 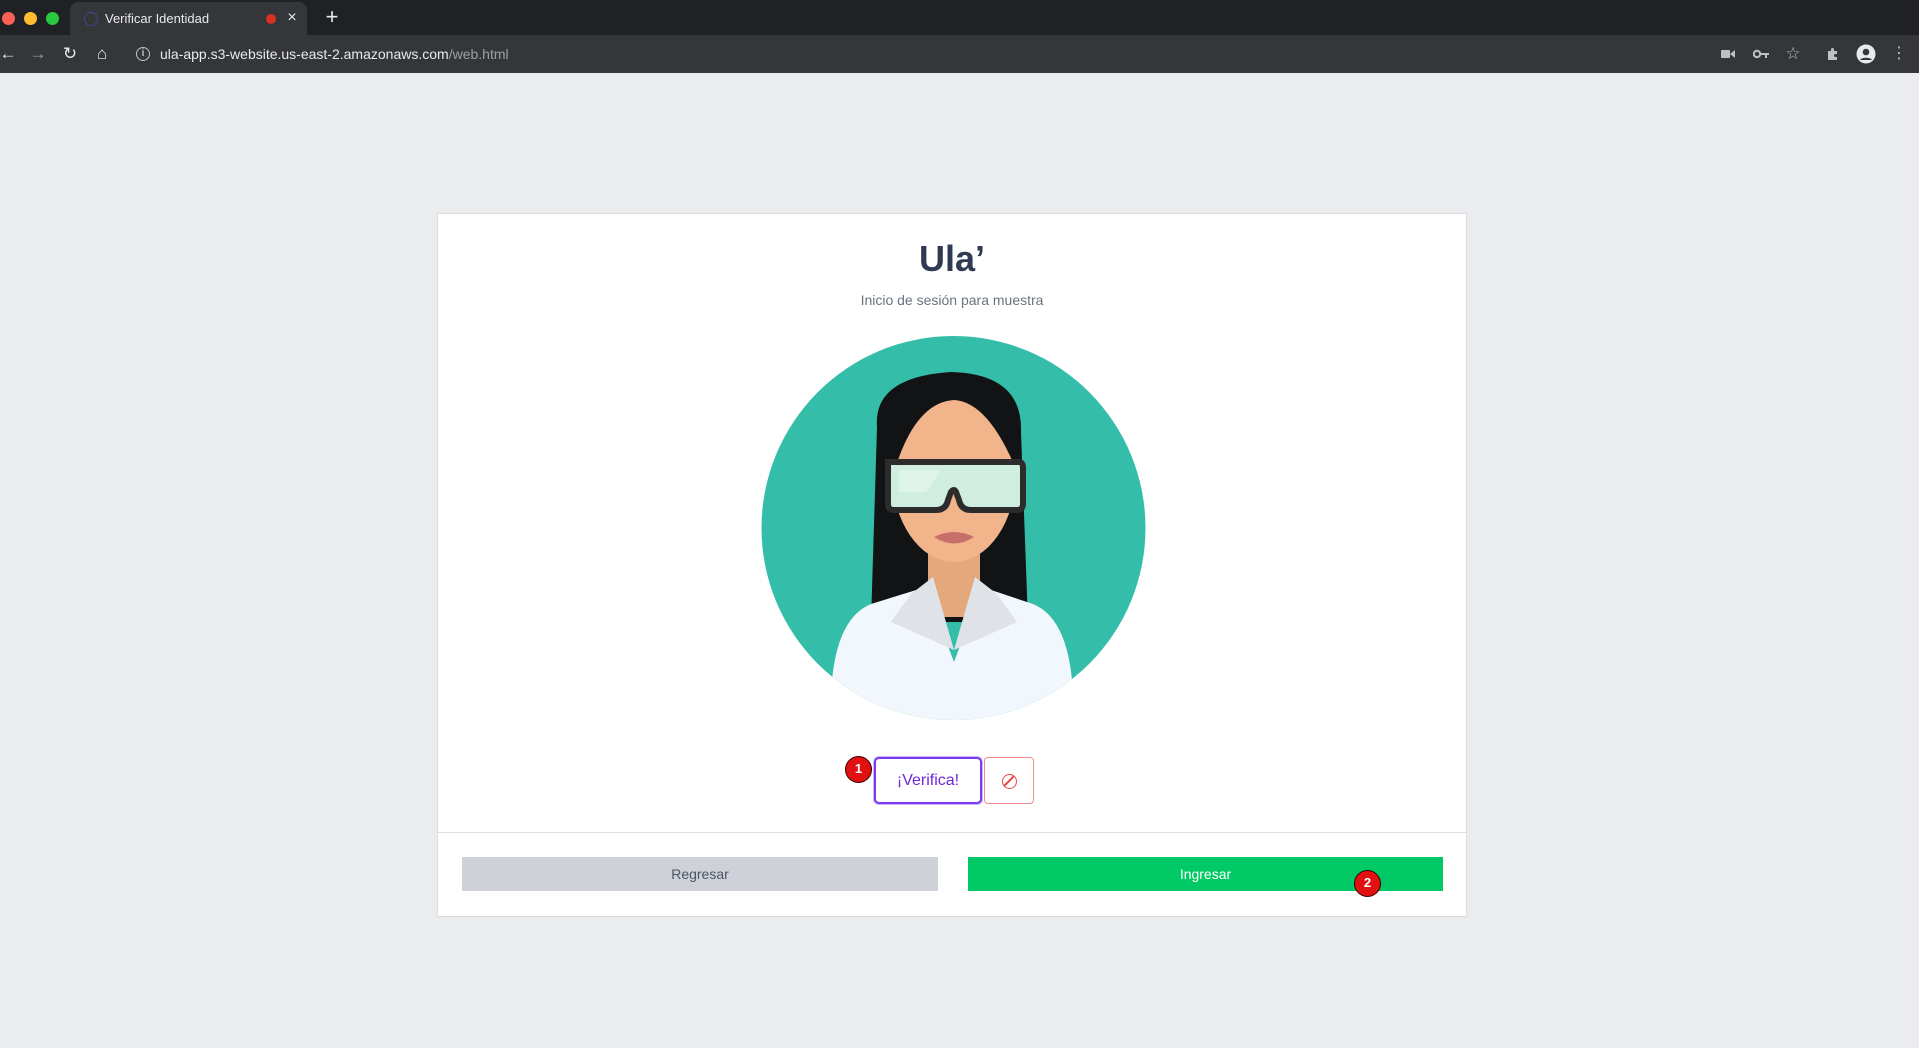 What do you see at coordinates (1793, 54) in the screenshot?
I see `star-icon: ☆` at bounding box center [1793, 54].